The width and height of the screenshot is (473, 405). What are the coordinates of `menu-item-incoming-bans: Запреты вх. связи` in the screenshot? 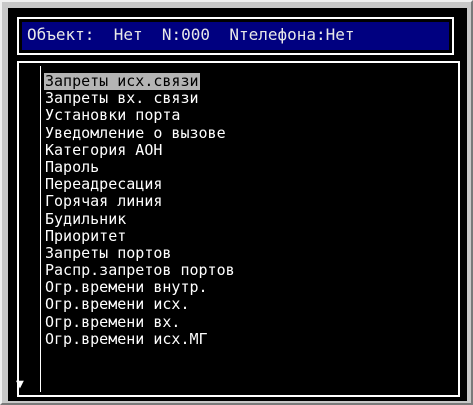 It's located at (140, 98).